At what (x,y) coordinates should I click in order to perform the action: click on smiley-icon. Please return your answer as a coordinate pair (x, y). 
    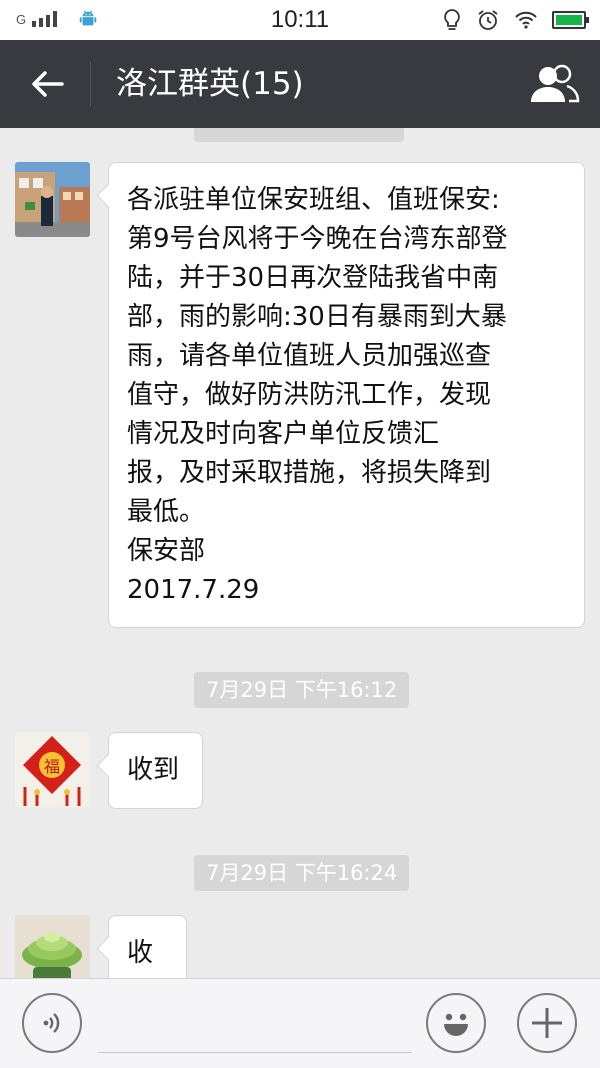
    Looking at the image, I should click on (456, 1024).